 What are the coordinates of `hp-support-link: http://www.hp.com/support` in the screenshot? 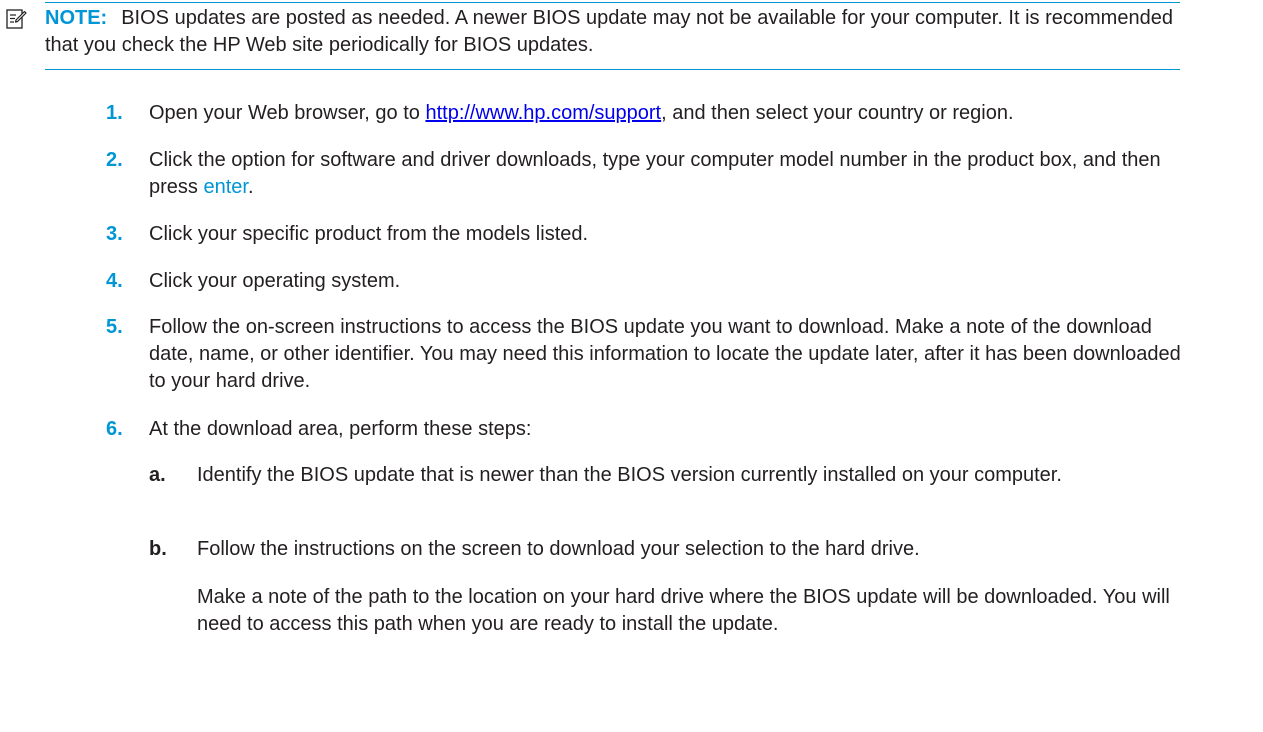 It's located at (543, 113).